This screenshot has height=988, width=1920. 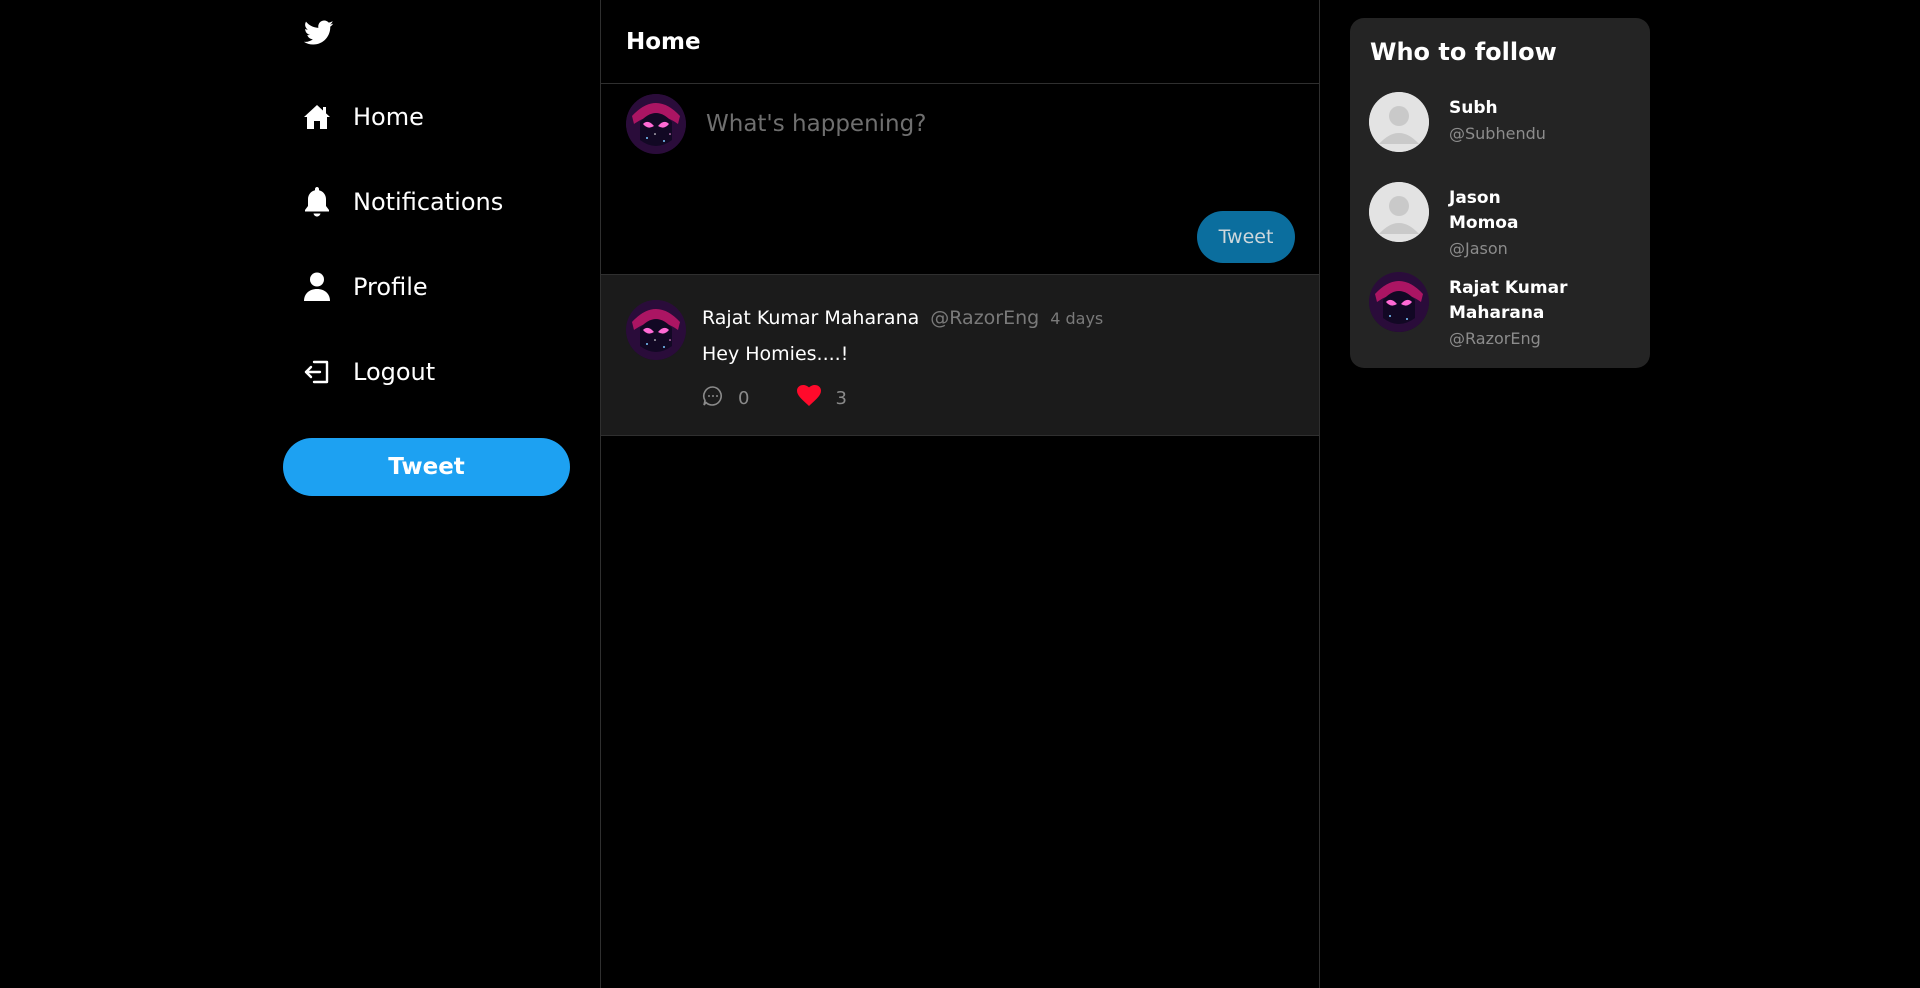 What do you see at coordinates (1478, 248) in the screenshot?
I see `follow-user-handle: @Jason` at bounding box center [1478, 248].